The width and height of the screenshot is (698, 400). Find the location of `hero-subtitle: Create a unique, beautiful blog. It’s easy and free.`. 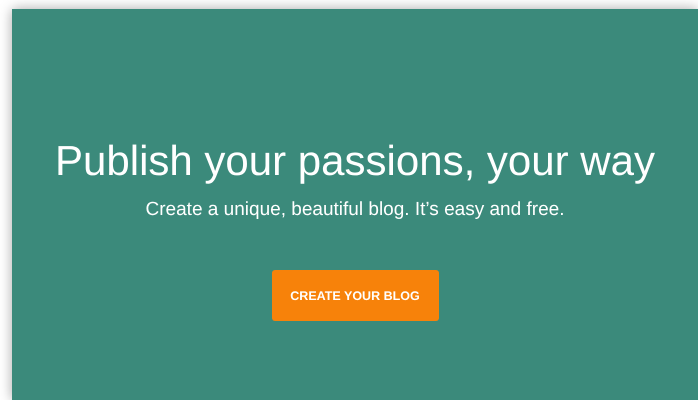

hero-subtitle: Create a unique, beautiful blog. It’s easy and free. is located at coordinates (355, 210).